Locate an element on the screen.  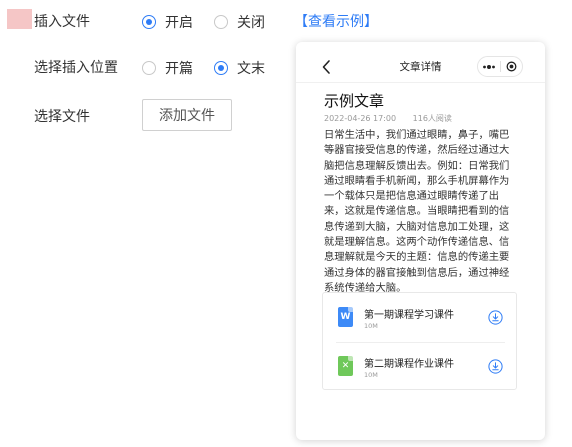
insert-file-off-label: 关闭 is located at coordinates (251, 23).